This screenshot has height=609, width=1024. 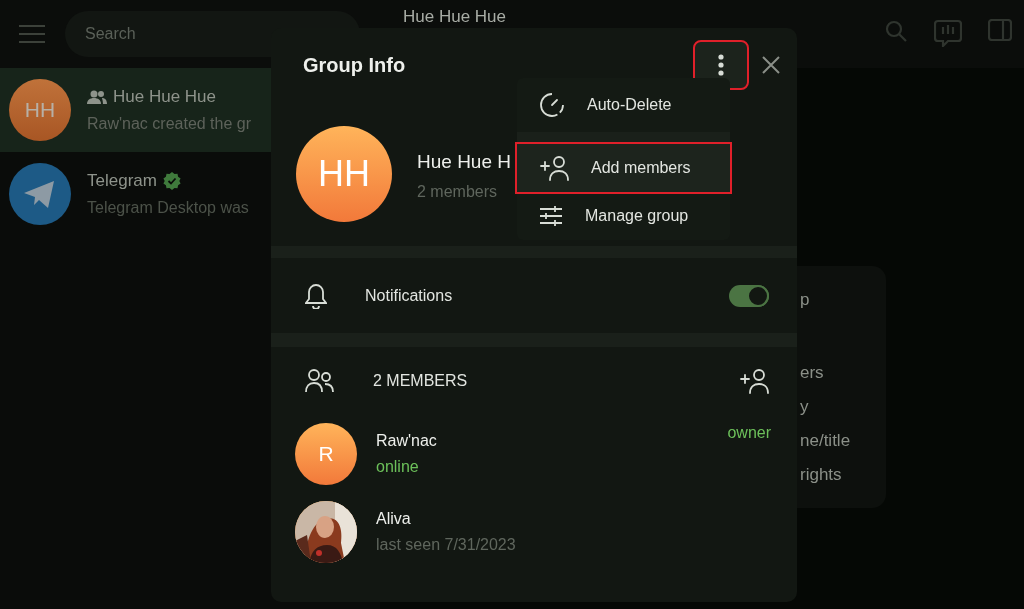 What do you see at coordinates (749, 433) in the screenshot?
I see `role-label: owner` at bounding box center [749, 433].